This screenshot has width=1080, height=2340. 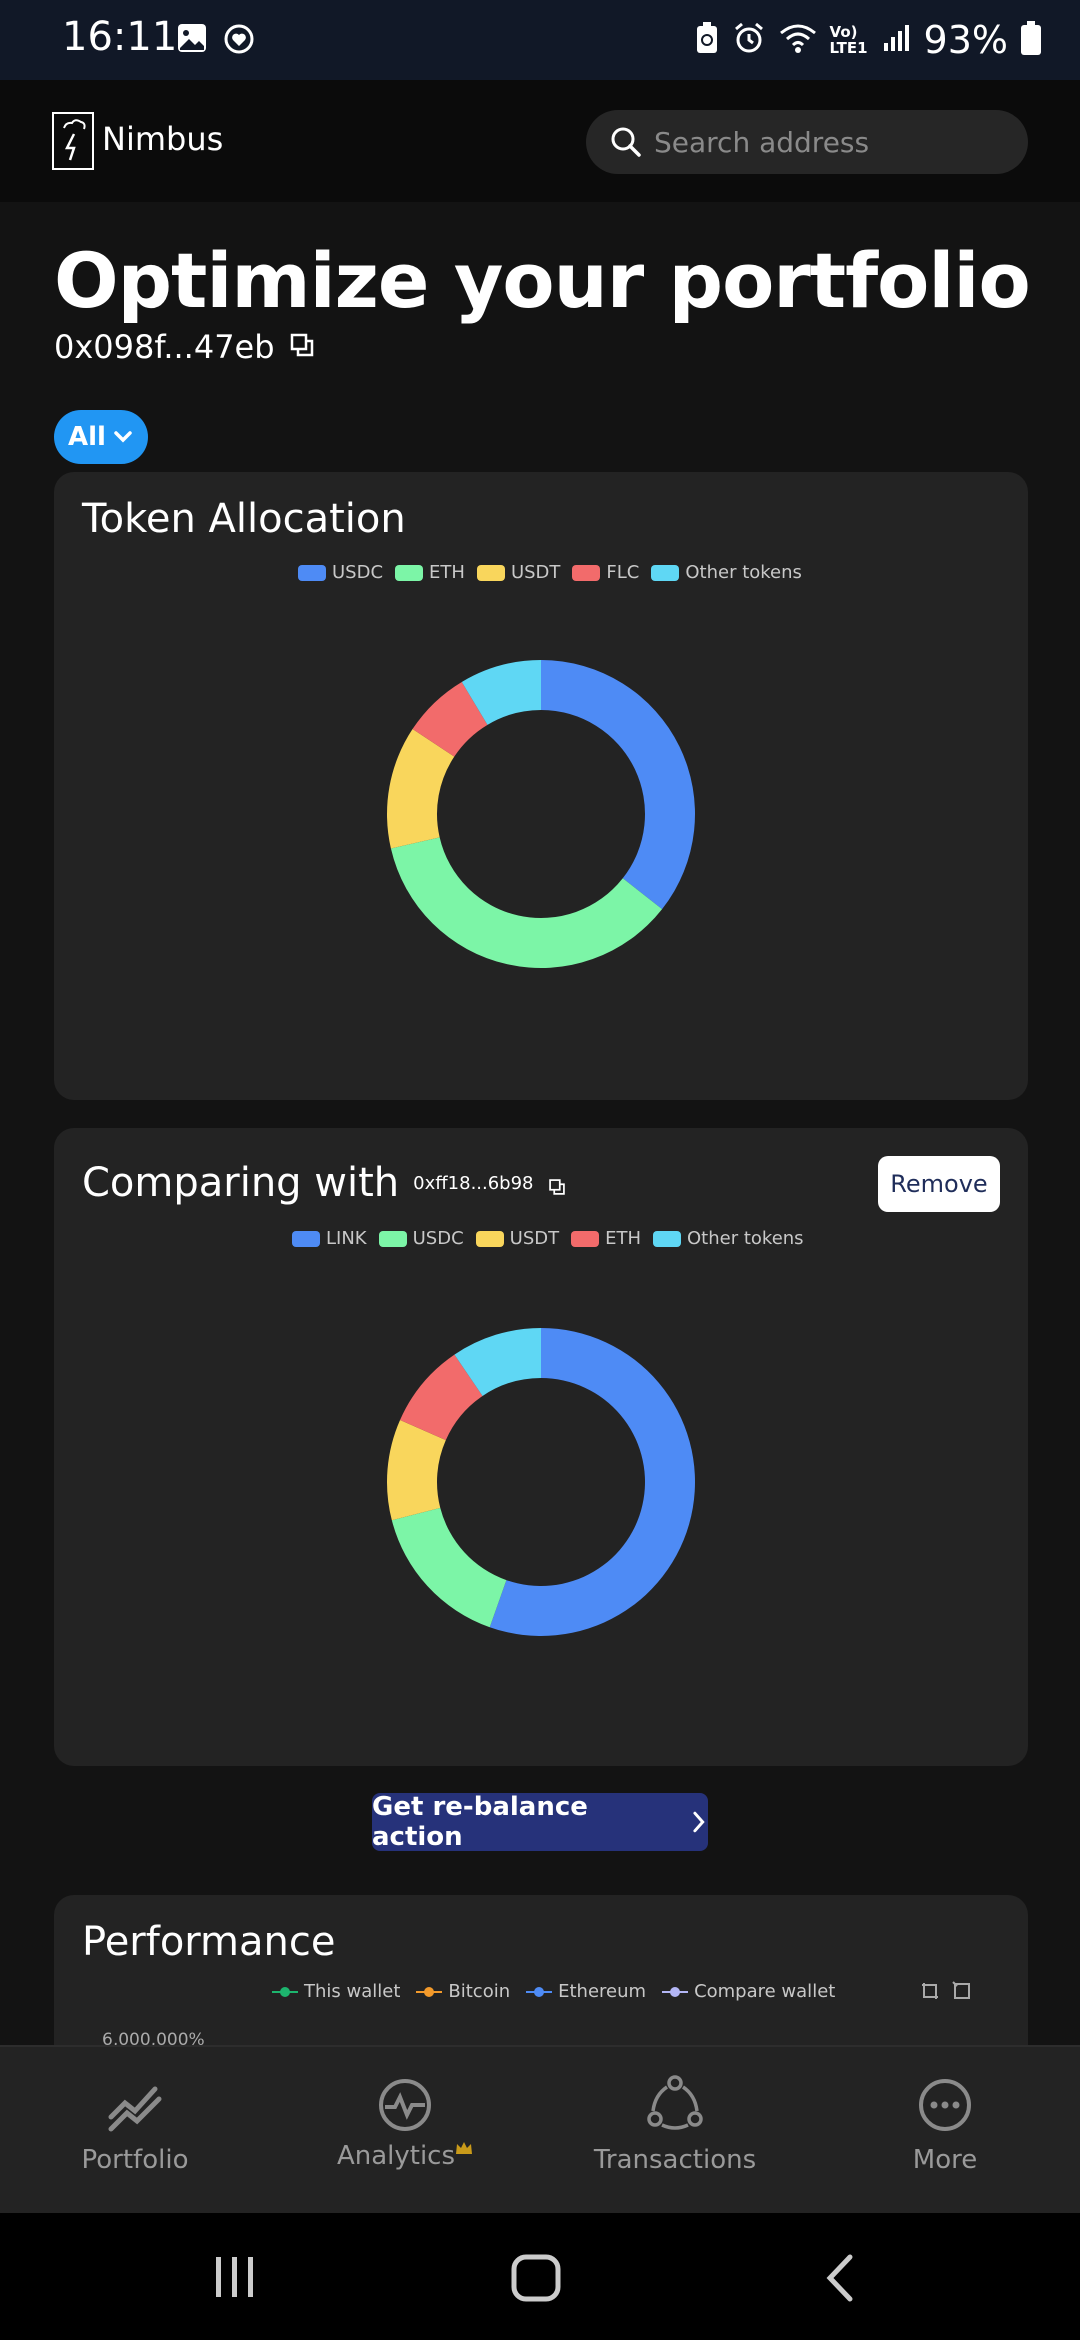 I want to click on chevron-down-icon, so click(x=123, y=437).